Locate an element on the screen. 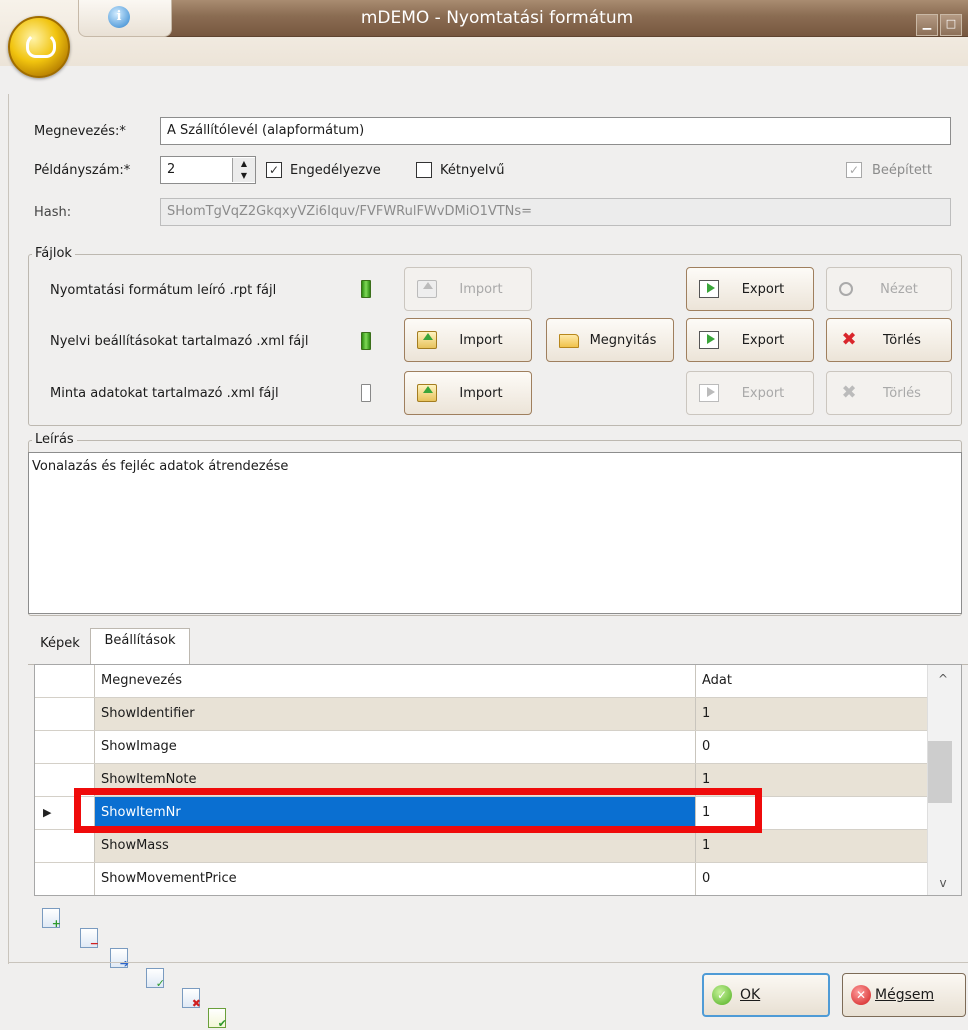  folder-icon is located at coordinates (569, 341).